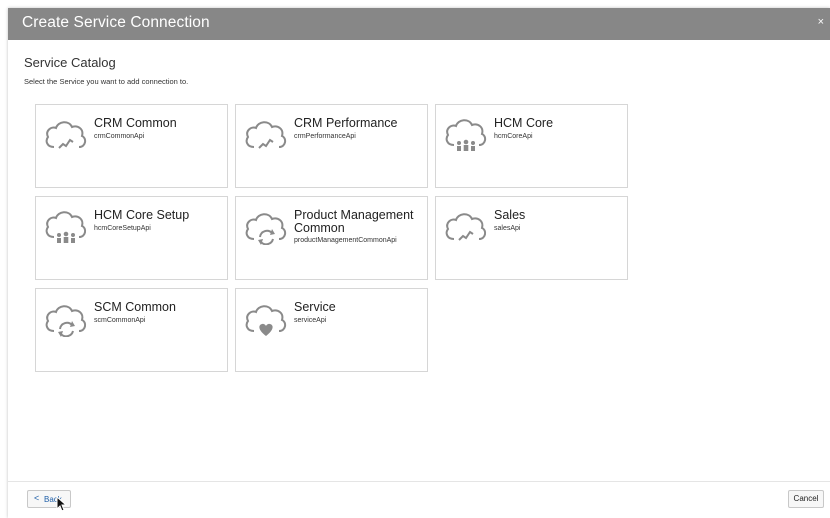 The image size is (830, 518). I want to click on service-name: CRM Performance, so click(346, 123).